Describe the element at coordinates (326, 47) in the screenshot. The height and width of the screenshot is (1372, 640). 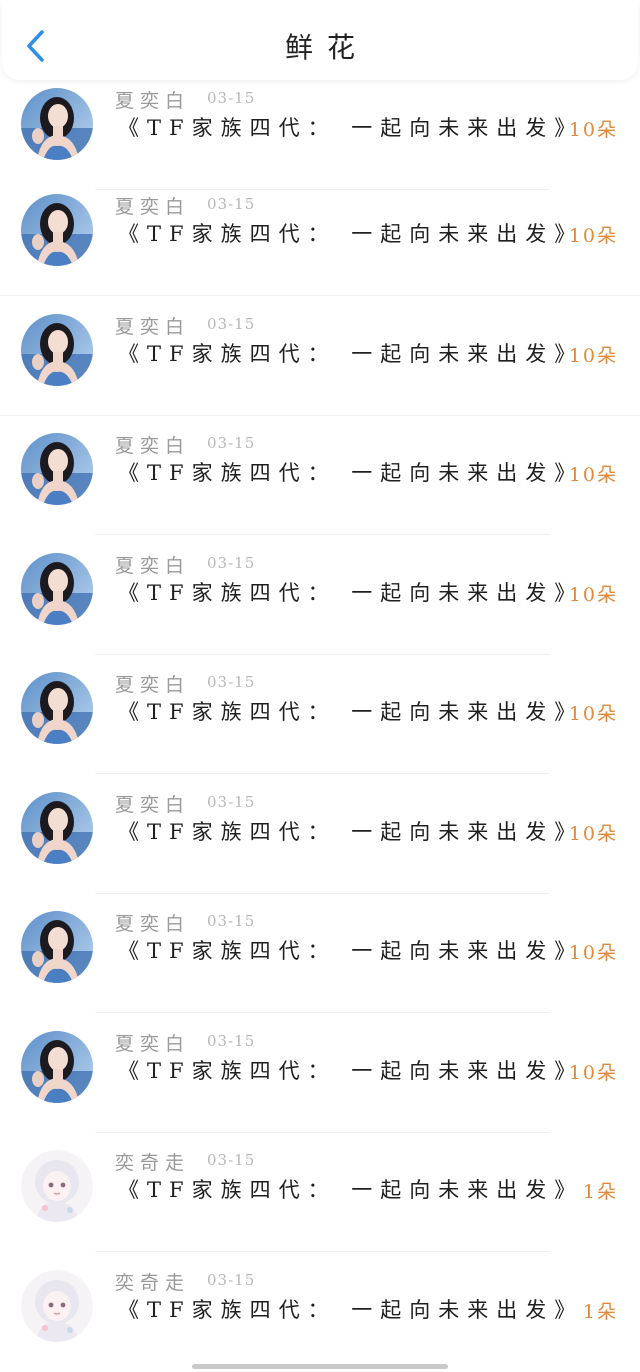
I see `page-title: 鲜花` at that location.